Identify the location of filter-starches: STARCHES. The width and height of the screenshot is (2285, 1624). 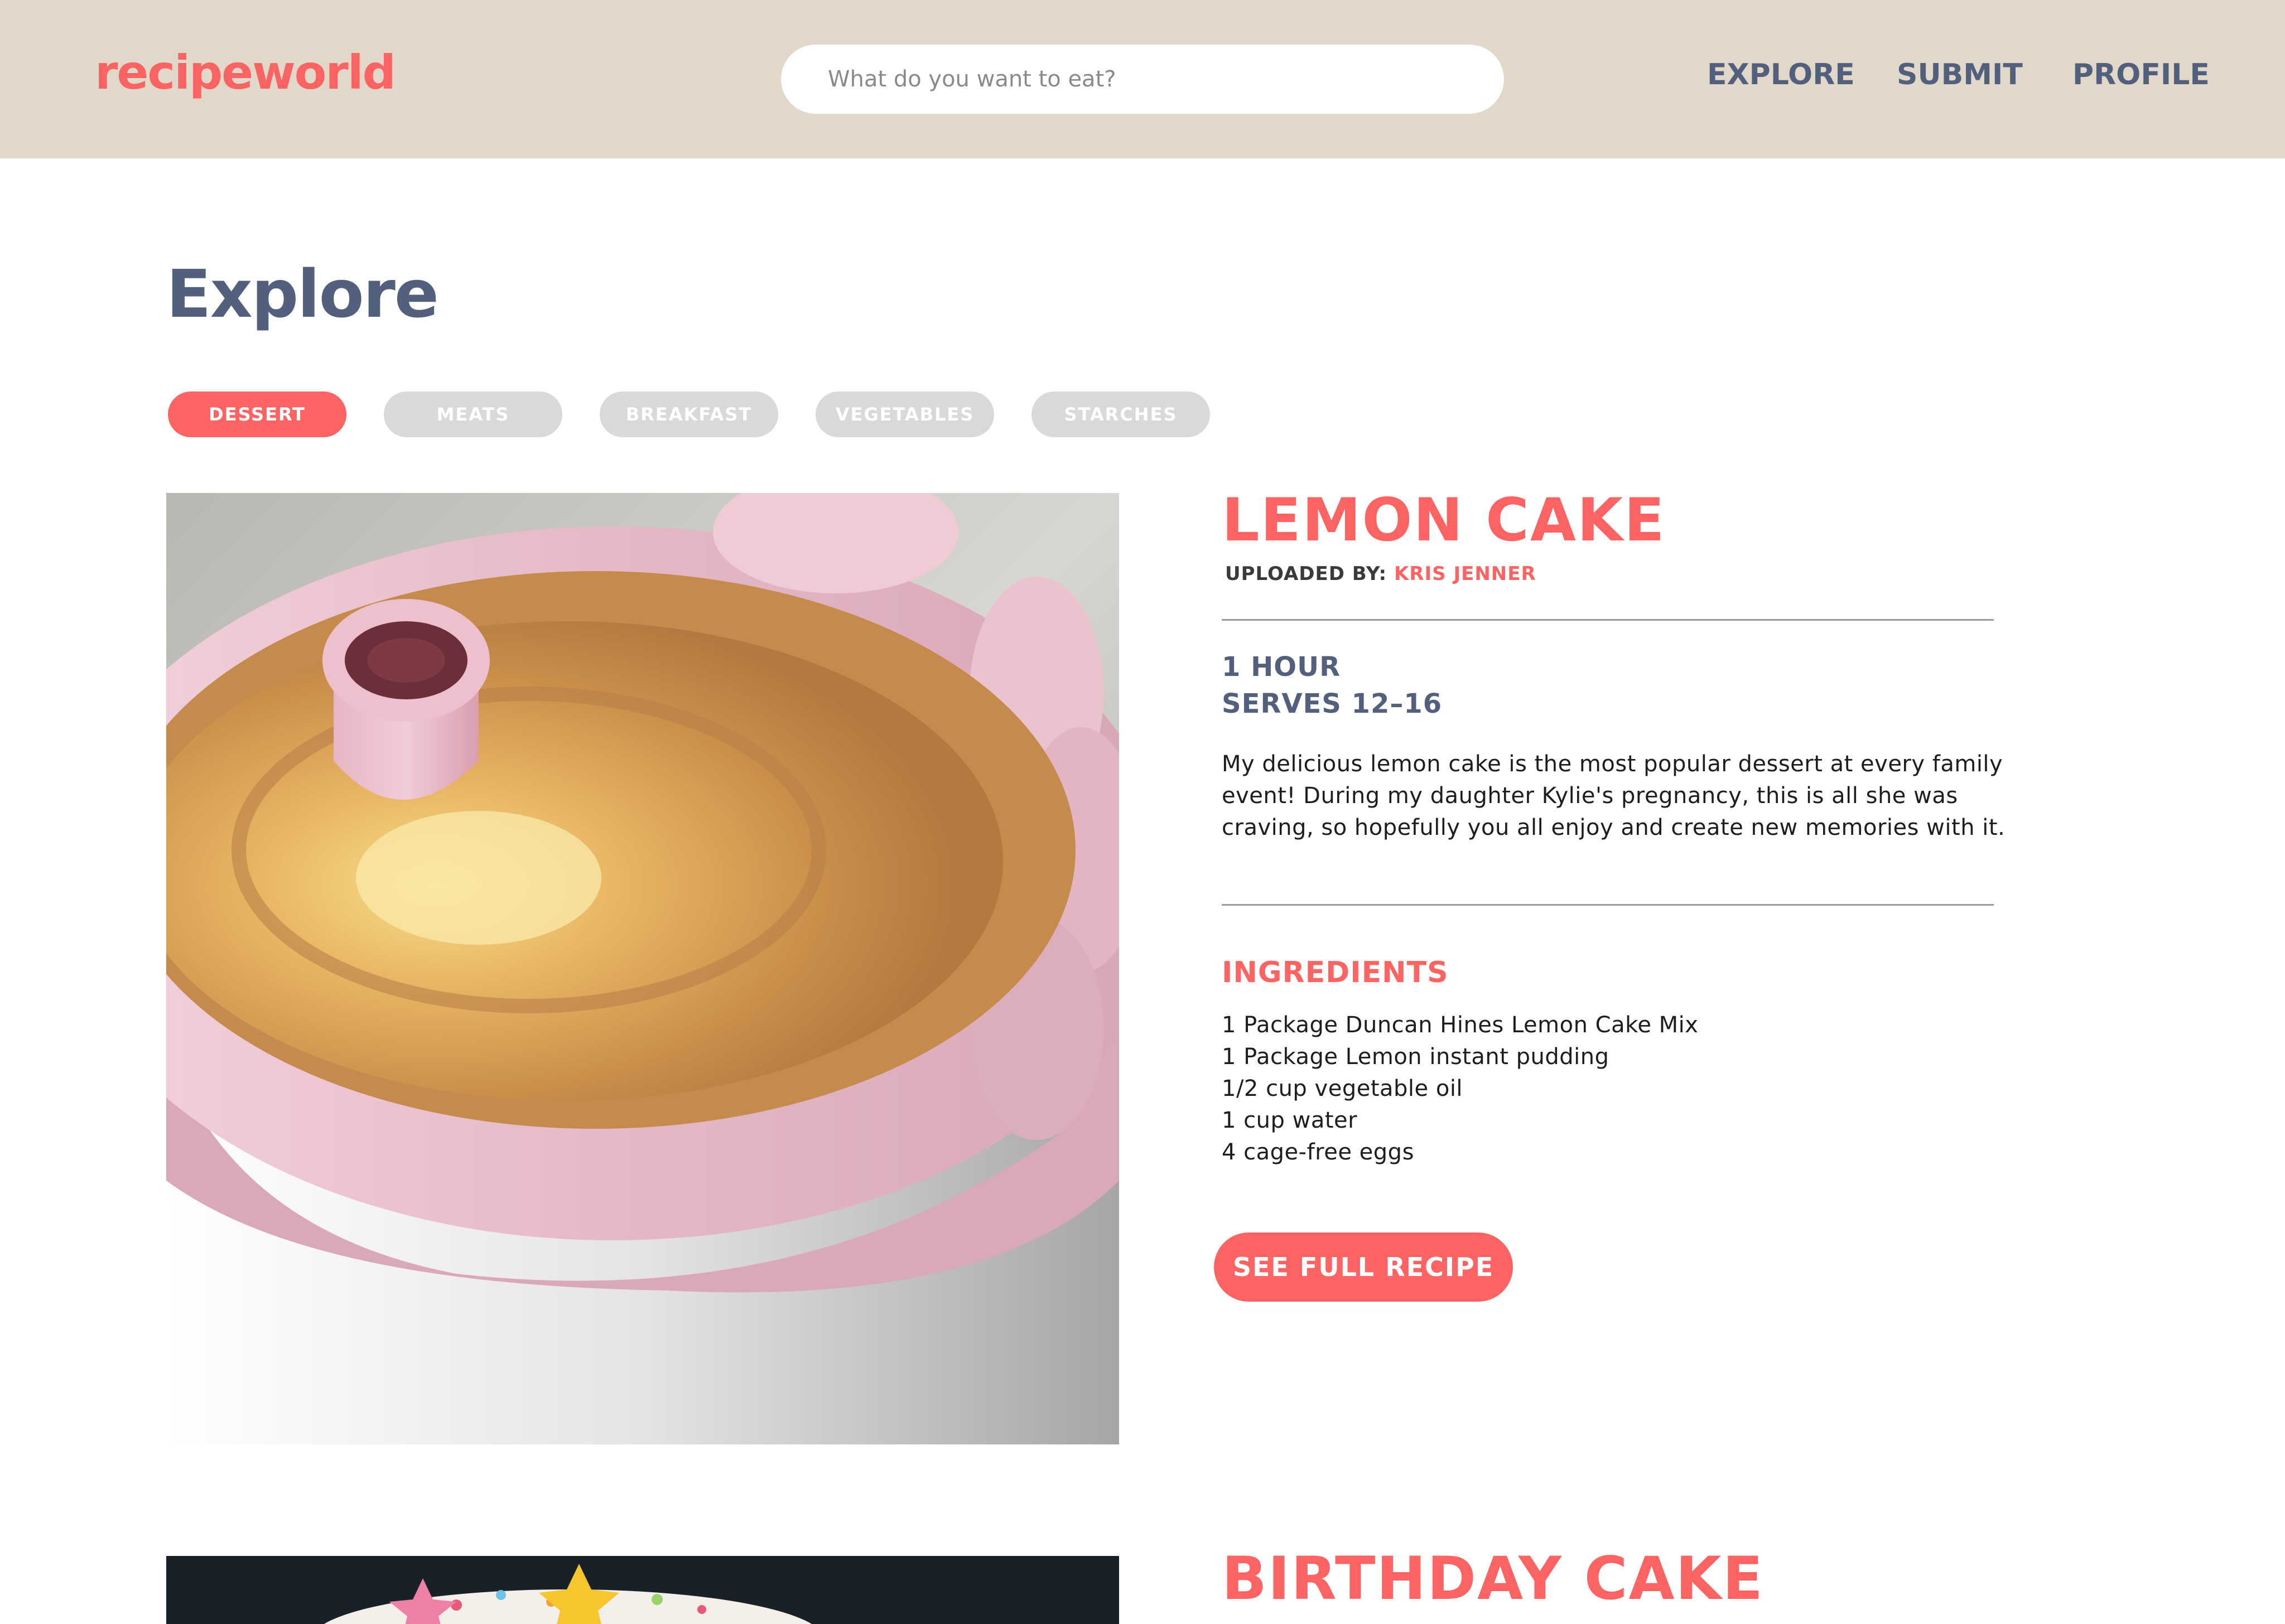
(1120, 415).